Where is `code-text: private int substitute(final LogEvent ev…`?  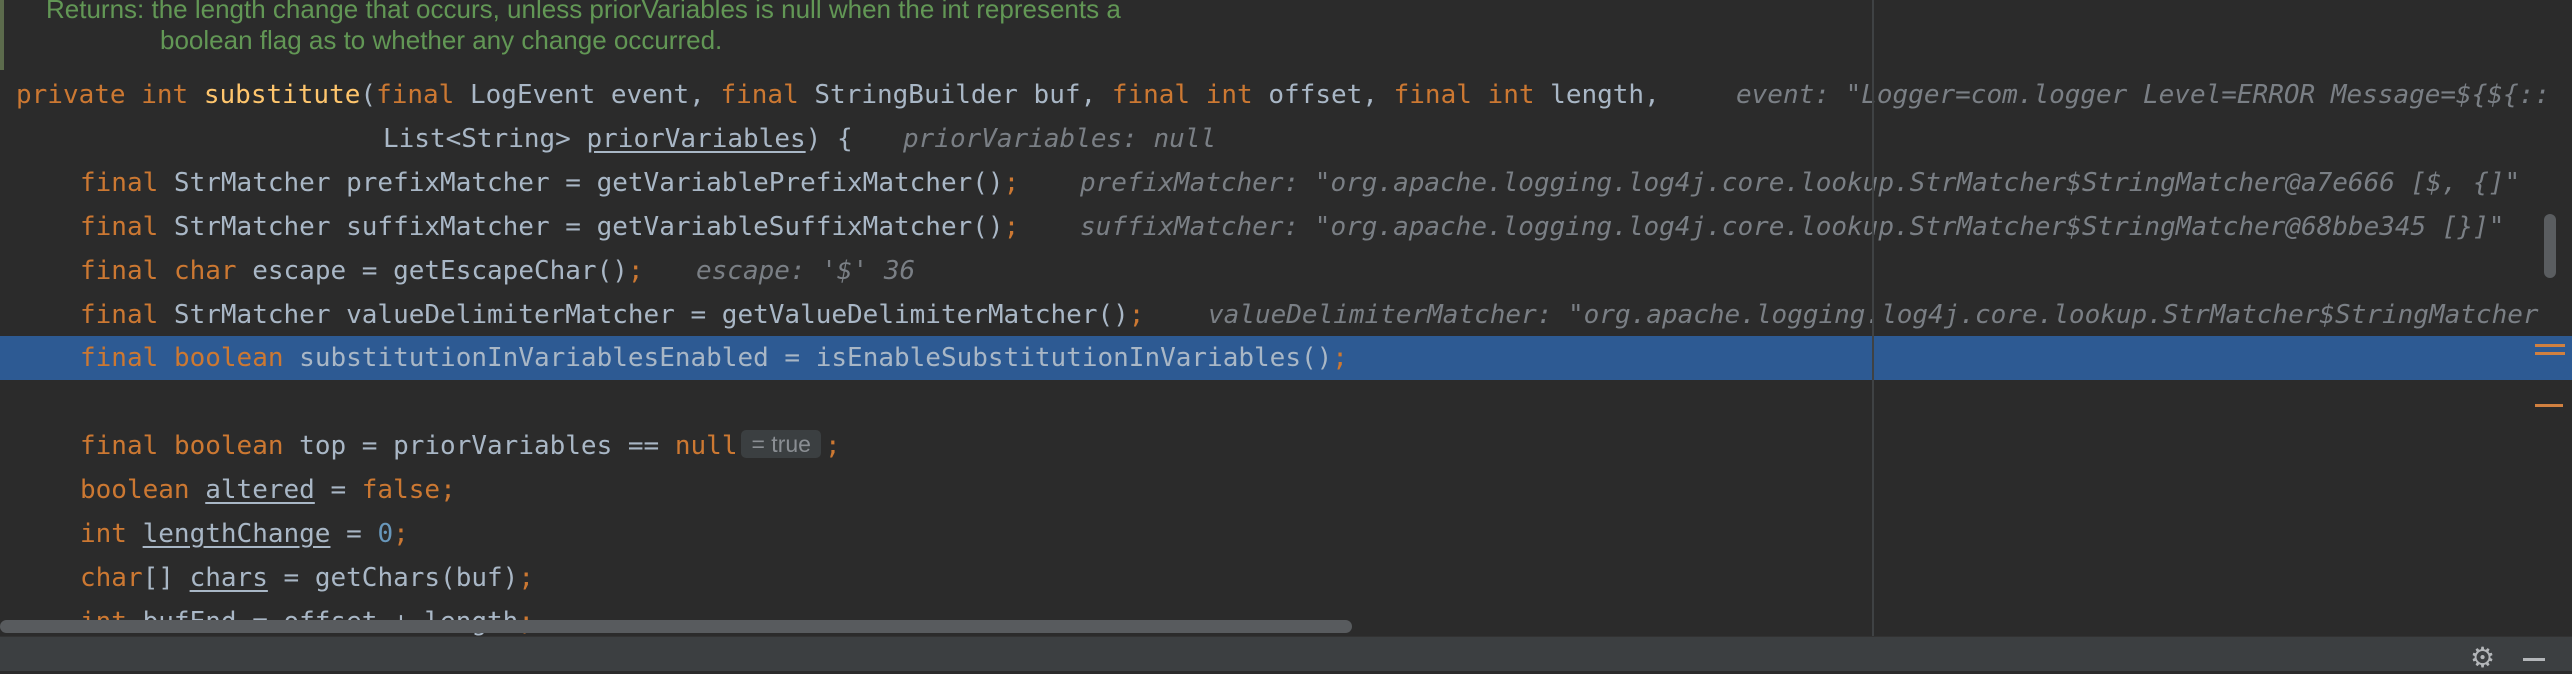
code-text: private int substitute(final LogEvent ev… is located at coordinates (838, 95).